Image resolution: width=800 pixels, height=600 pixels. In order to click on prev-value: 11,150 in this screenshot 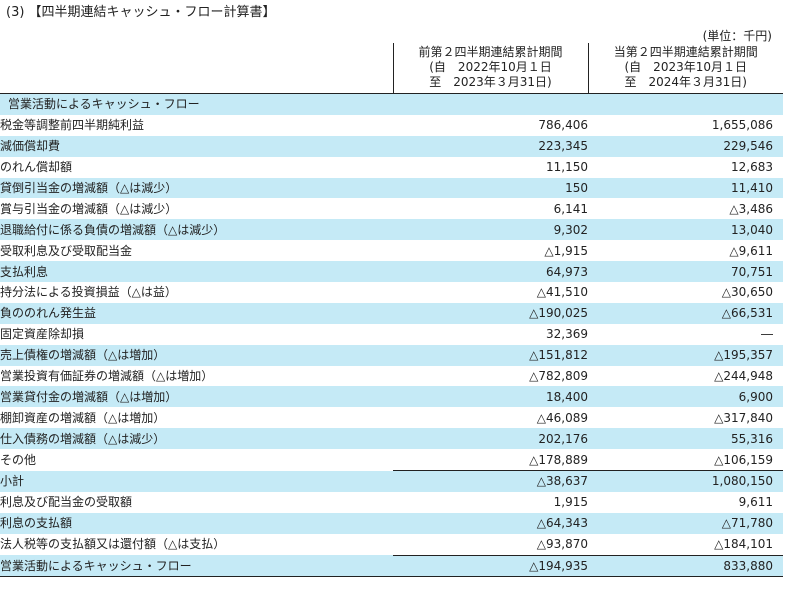, I will do `click(567, 167)`.